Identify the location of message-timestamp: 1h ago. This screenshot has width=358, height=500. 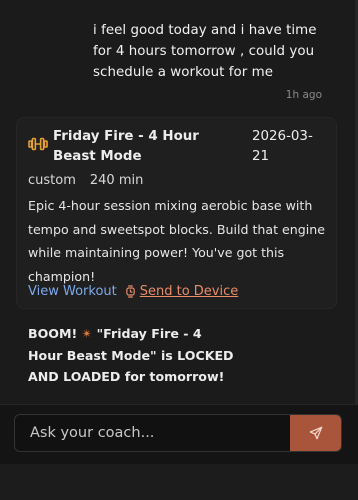
(303, 95).